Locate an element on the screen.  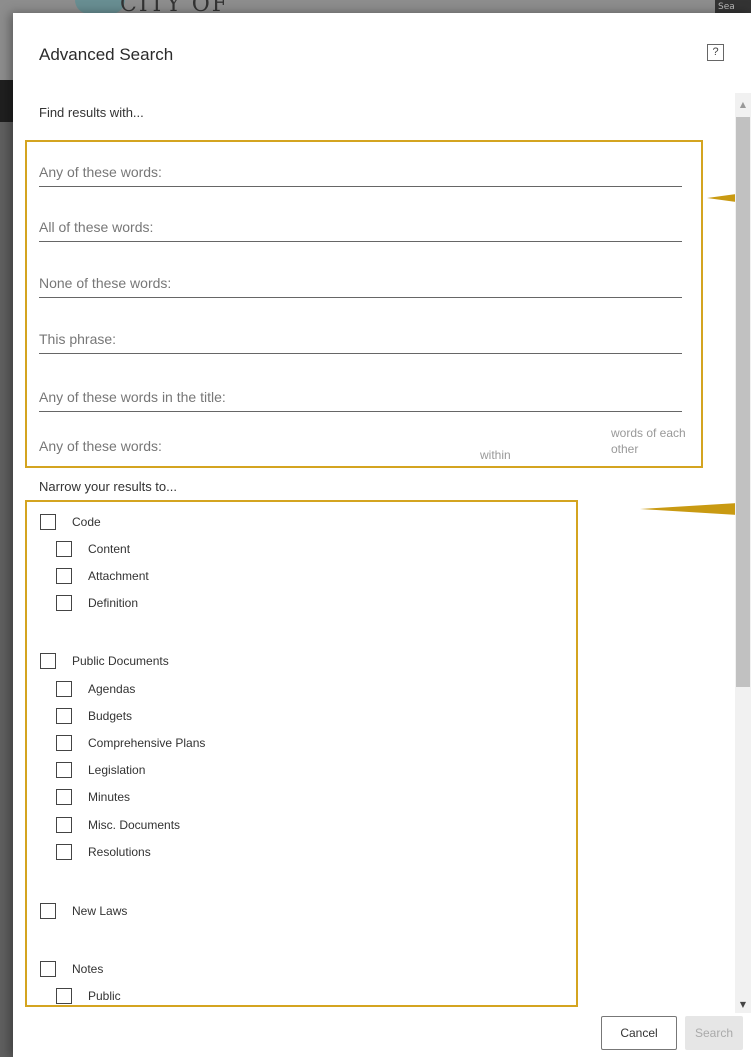
checkbox-label: Comprehensive Plans is located at coordinates (147, 743).